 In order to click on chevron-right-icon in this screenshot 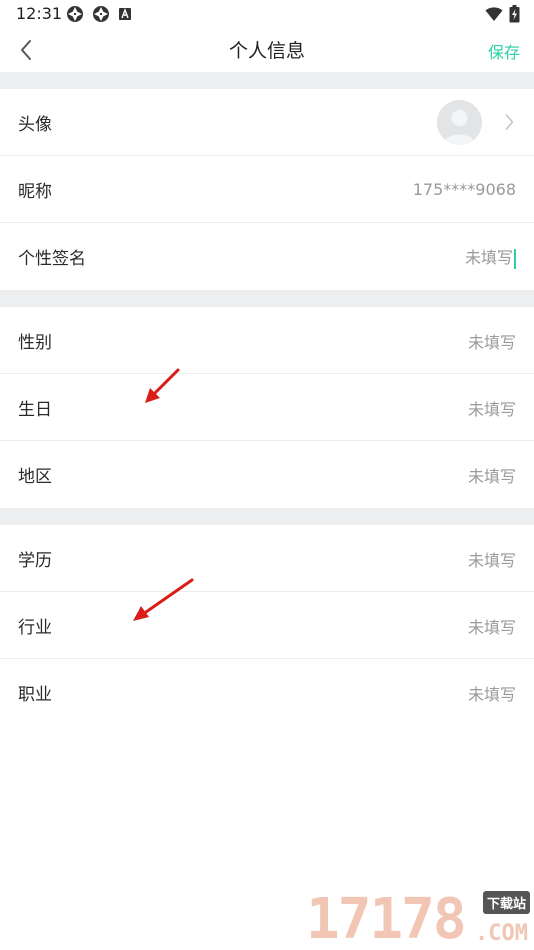, I will do `click(509, 122)`.